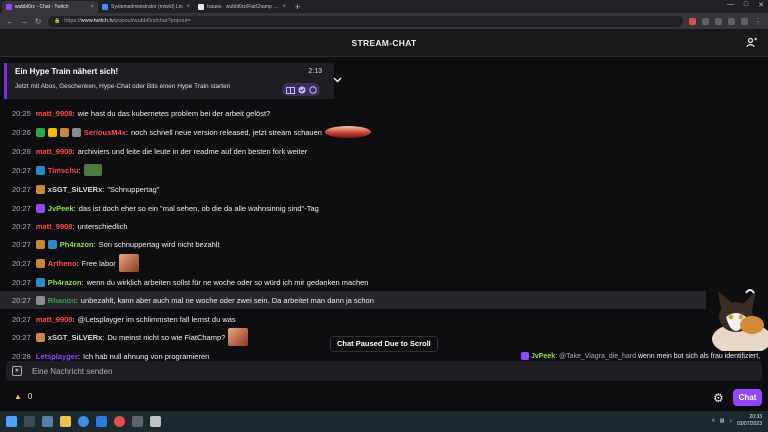 This screenshot has width=768, height=432. I want to click on chat-input: ★ Eine Nachricht senden, so click(384, 371).